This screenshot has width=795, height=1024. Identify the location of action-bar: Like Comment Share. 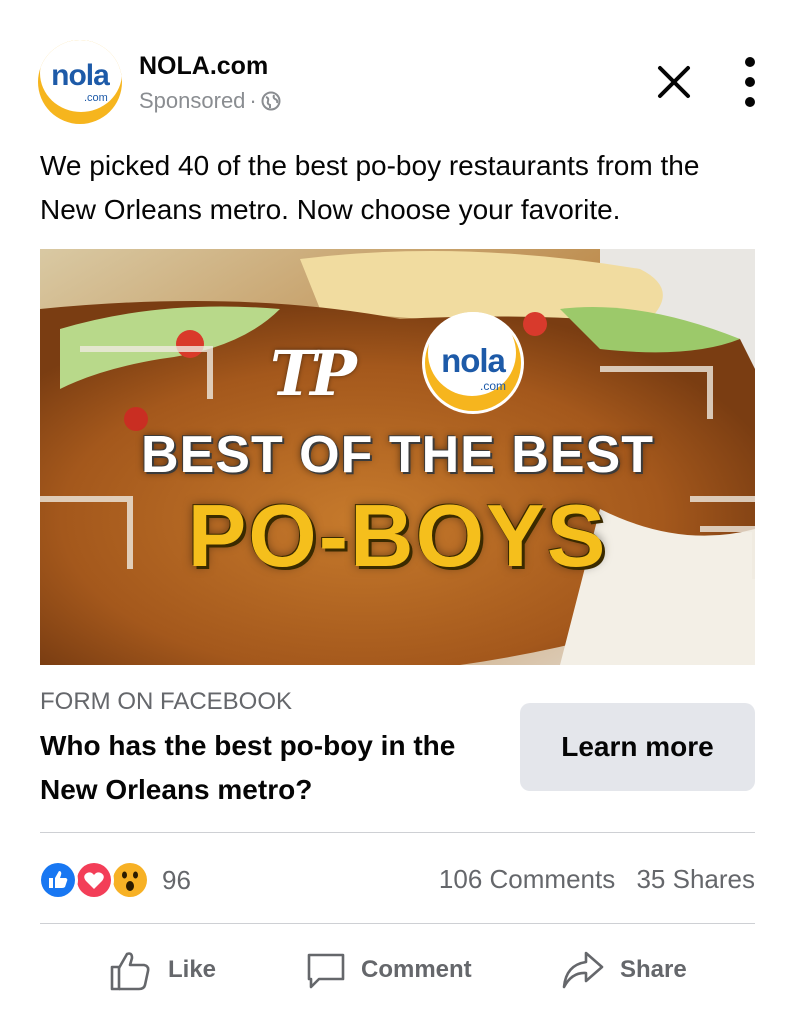
(397, 970).